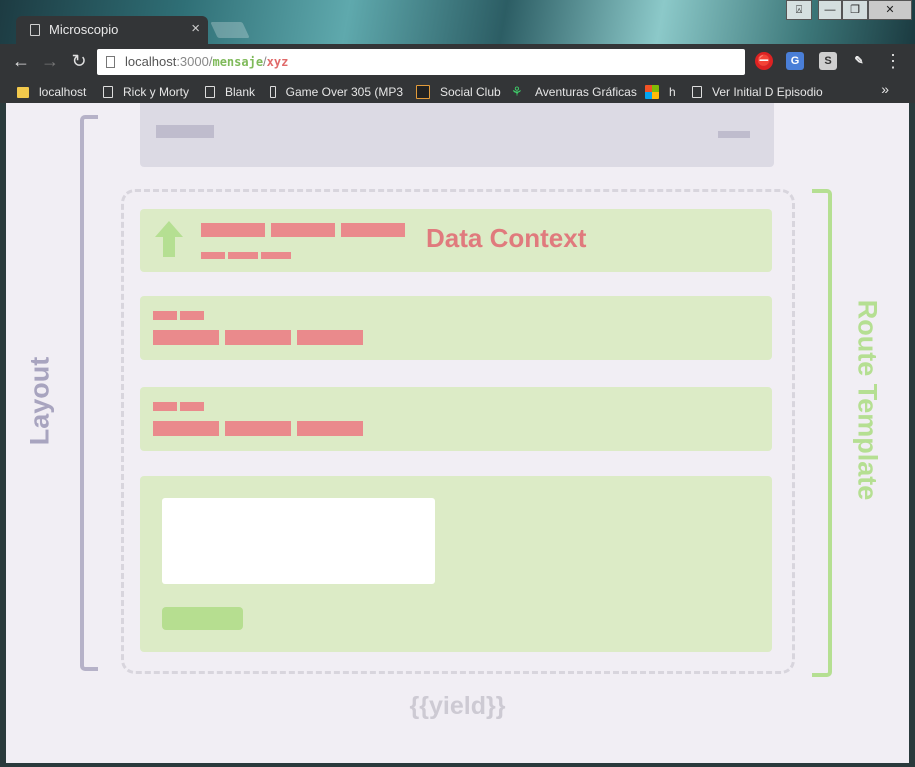 Image resolution: width=915 pixels, height=767 pixels. What do you see at coordinates (506, 238) in the screenshot?
I see `data-context-label: Data Context` at bounding box center [506, 238].